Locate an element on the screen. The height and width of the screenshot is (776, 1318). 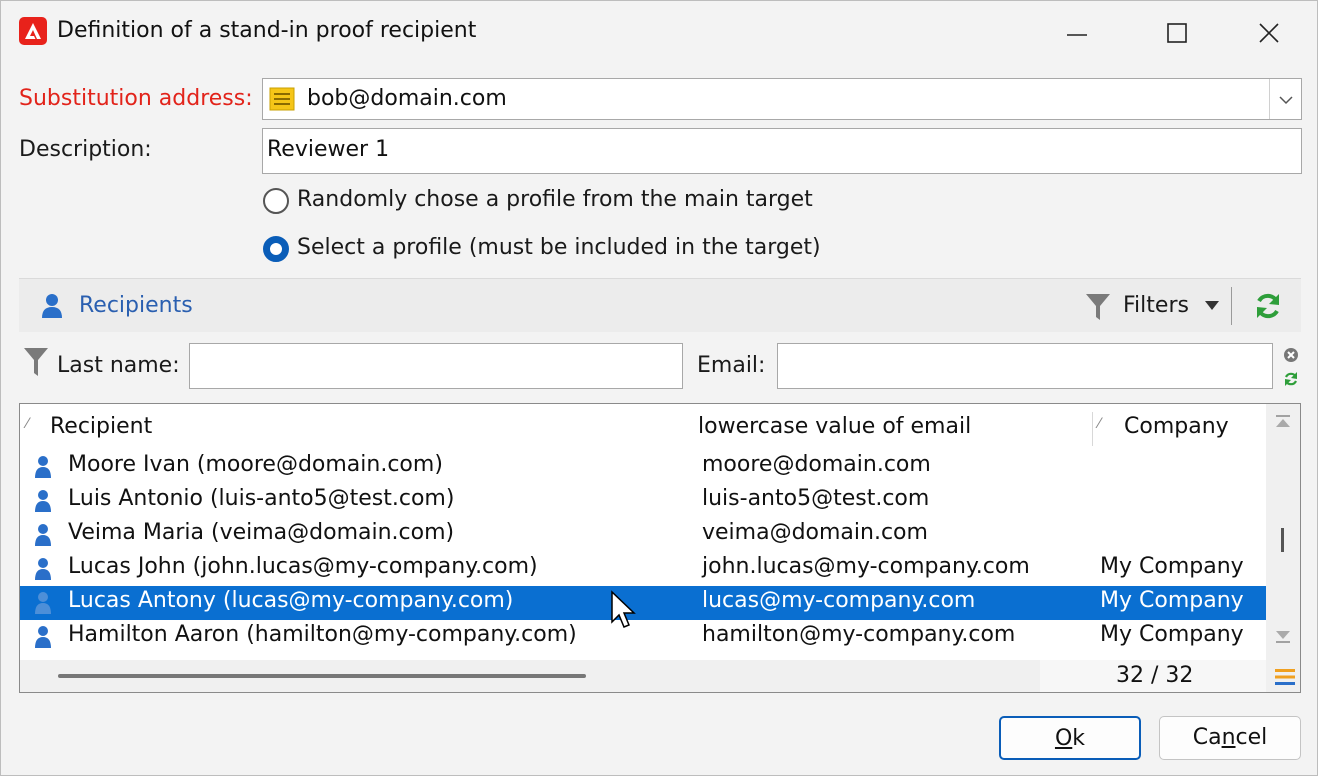
minimize-icon is located at coordinates (1077, 35).